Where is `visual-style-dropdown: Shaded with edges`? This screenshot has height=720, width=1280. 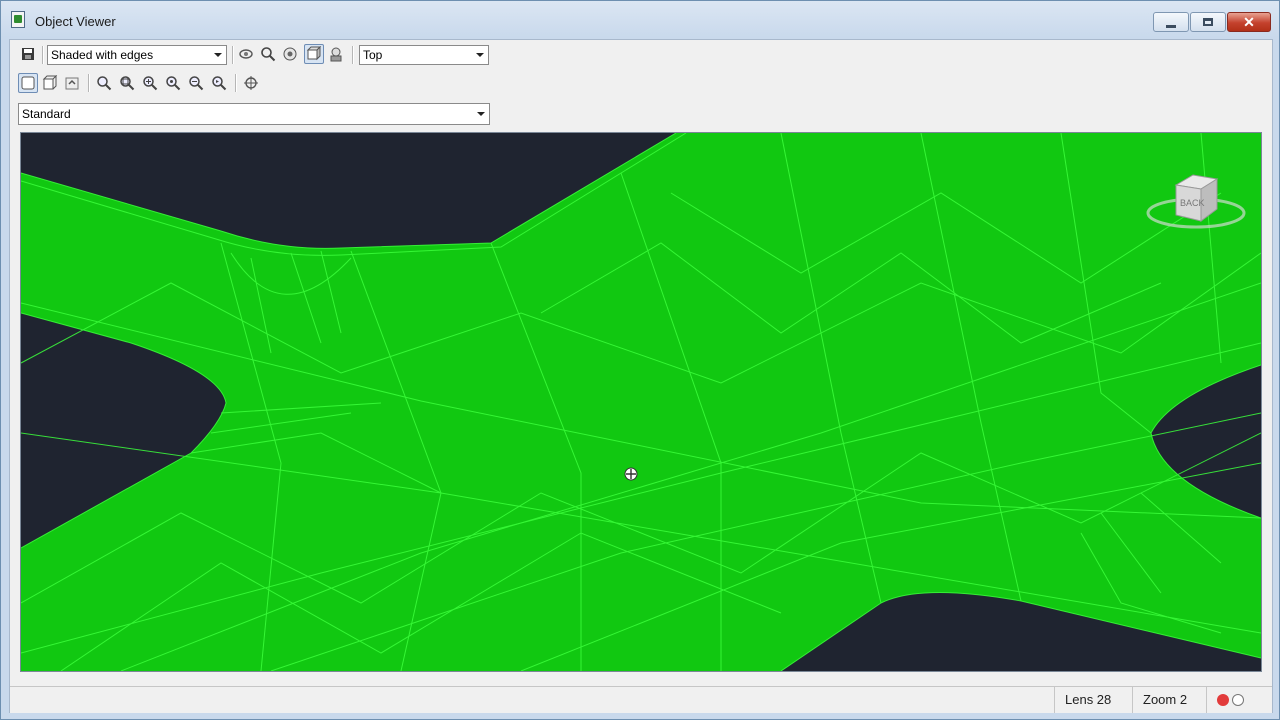 visual-style-dropdown: Shaded with edges is located at coordinates (137, 55).